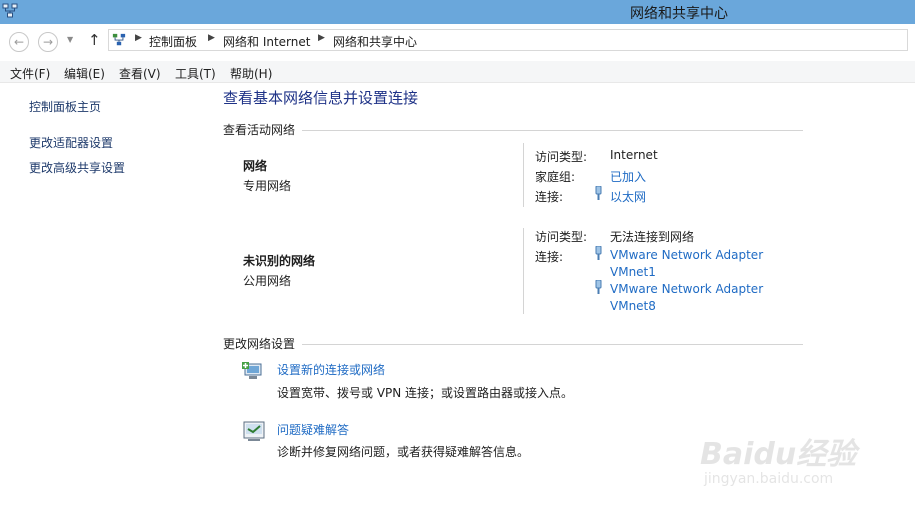  I want to click on breadcrumb-control-panel: 控制面板, so click(173, 41).